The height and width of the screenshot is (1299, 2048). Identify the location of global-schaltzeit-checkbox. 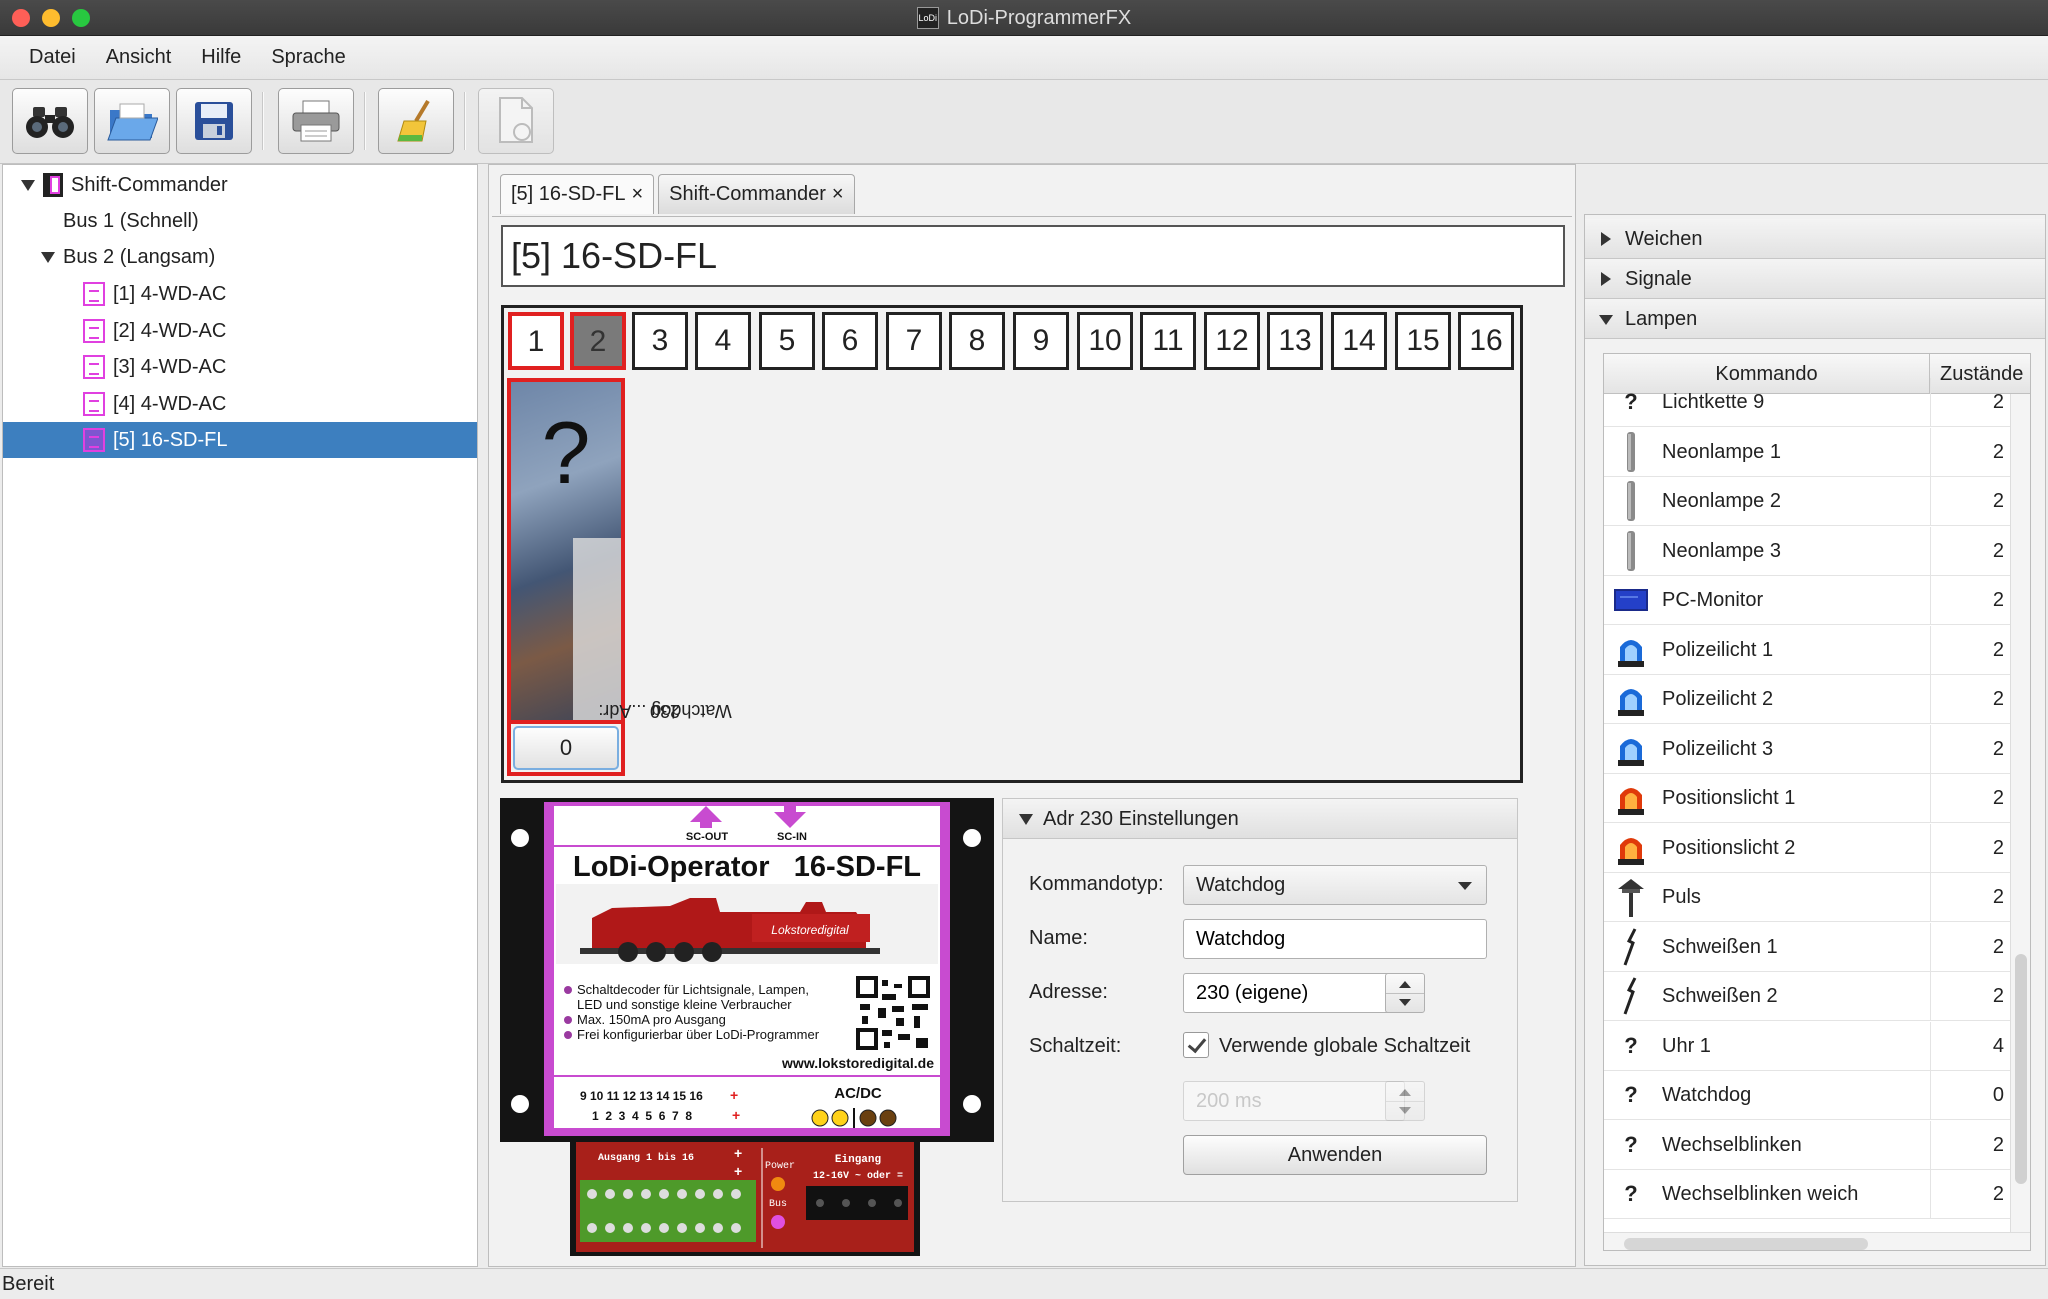
(1196, 1045).